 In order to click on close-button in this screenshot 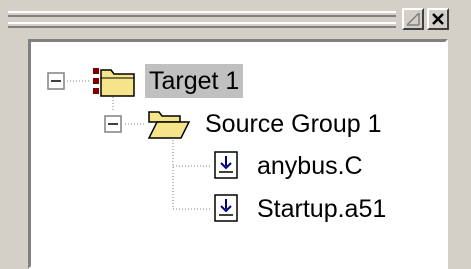, I will do `click(438, 19)`.